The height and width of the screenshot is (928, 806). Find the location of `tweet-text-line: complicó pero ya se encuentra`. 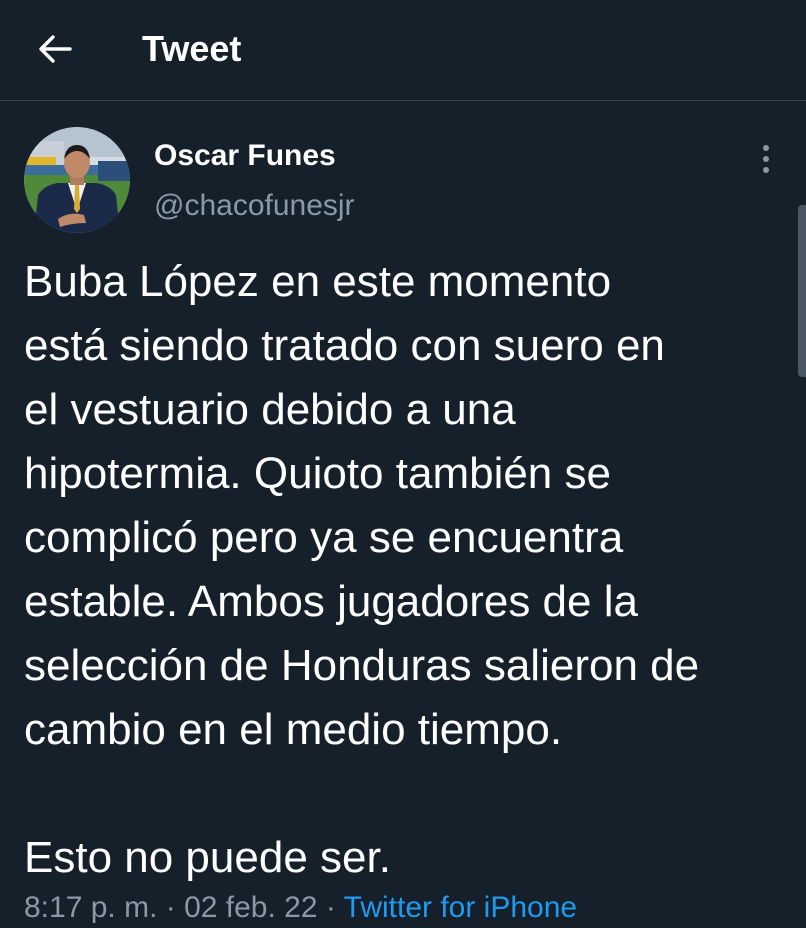

tweet-text-line: complicó pero ya se encuentra is located at coordinates (324, 537).